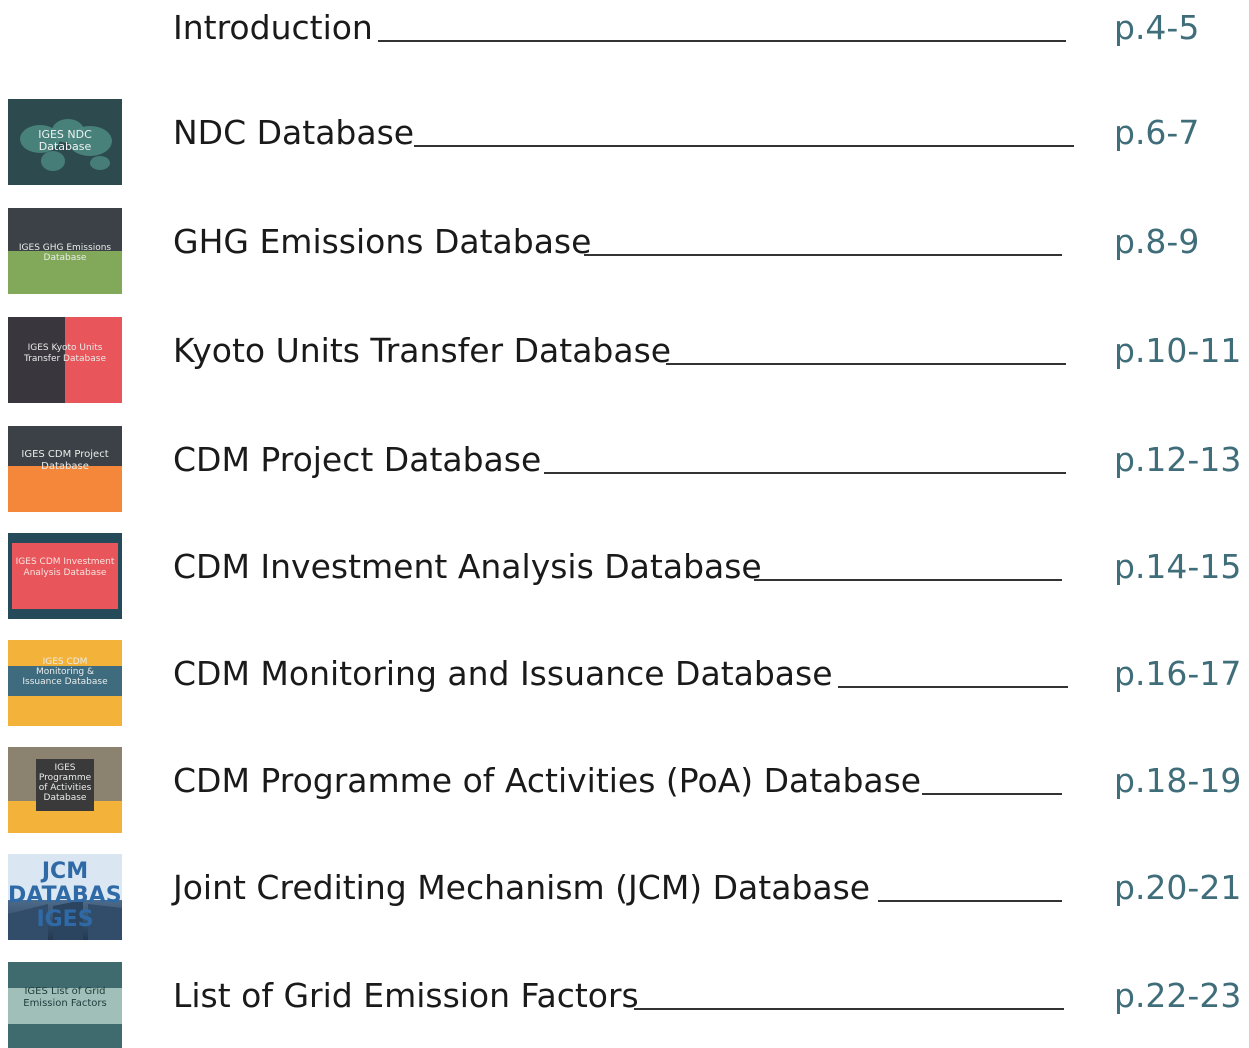  What do you see at coordinates (406, 995) in the screenshot?
I see `toc-entry-title: List of Grid Emission Factors` at bounding box center [406, 995].